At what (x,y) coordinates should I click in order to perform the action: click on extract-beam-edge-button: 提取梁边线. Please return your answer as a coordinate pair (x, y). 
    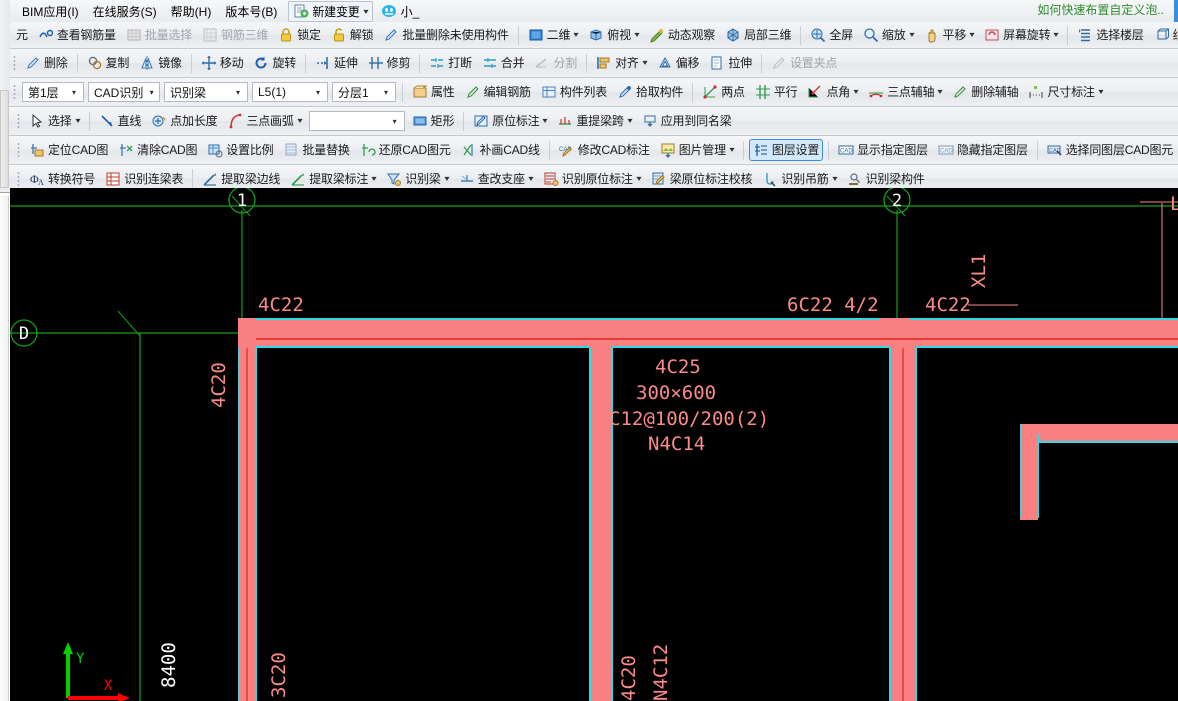
    Looking at the image, I should click on (241, 179).